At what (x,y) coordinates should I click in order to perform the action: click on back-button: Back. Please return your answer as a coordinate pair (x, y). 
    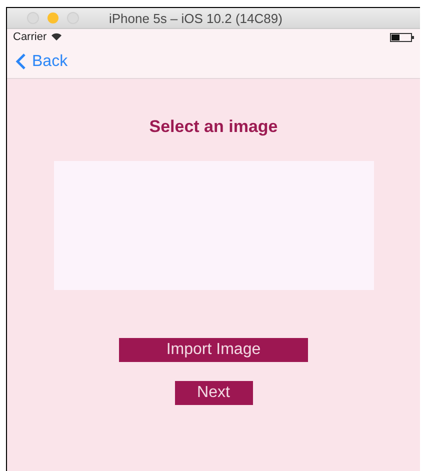
    Looking at the image, I should click on (41, 61).